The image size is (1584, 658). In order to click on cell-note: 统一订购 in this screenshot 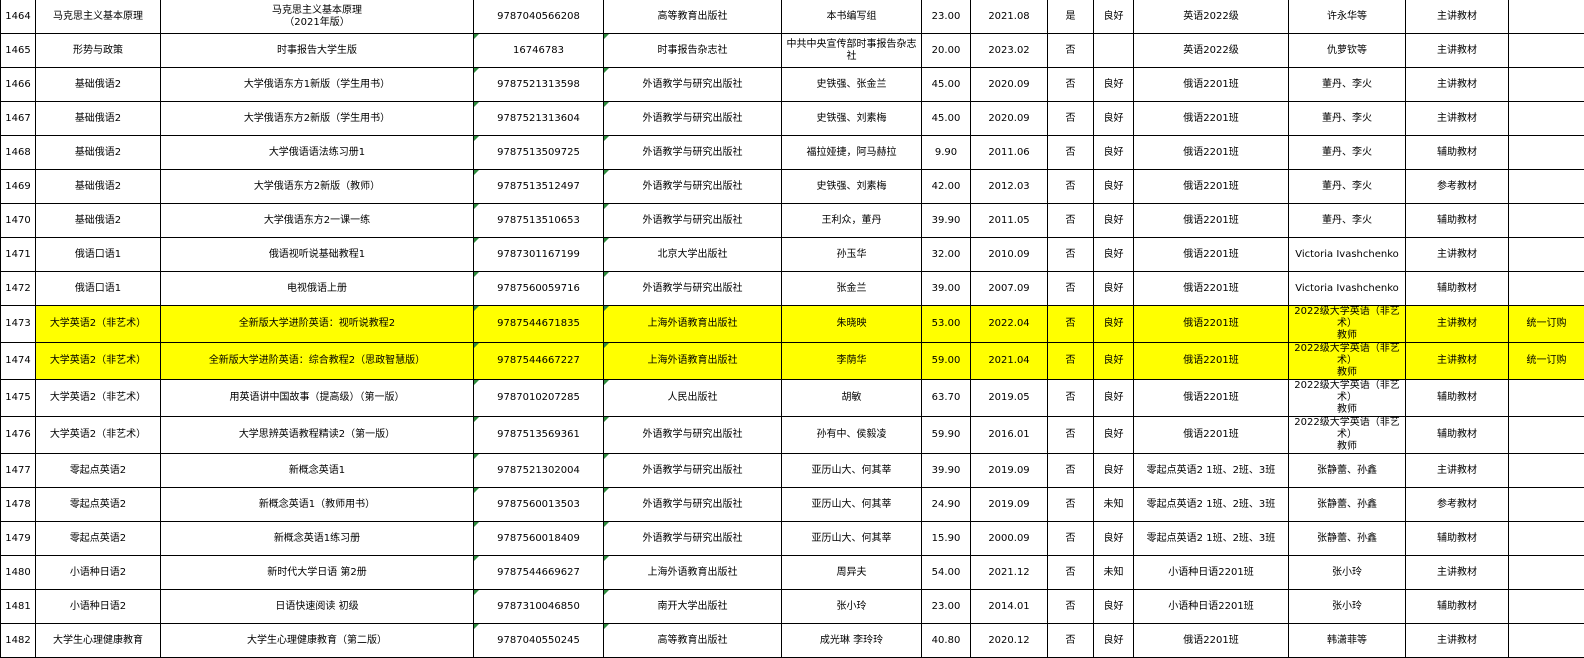, I will do `click(1546, 361)`.